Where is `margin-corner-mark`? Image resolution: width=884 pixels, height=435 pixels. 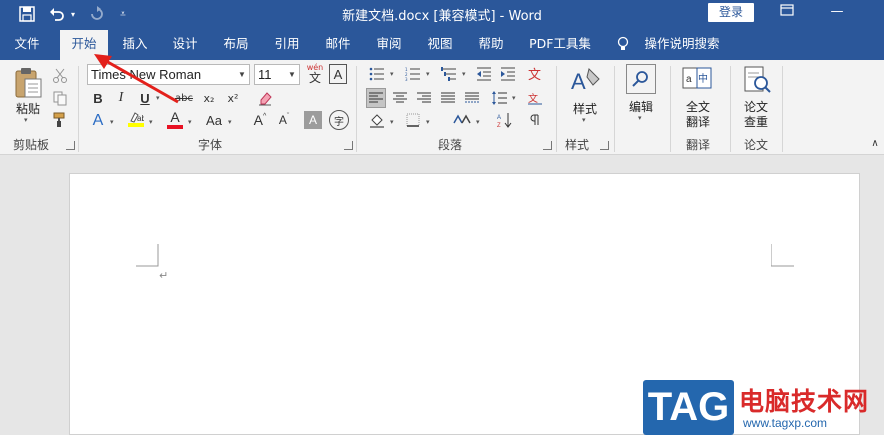
margin-corner-mark is located at coordinates (782, 255).